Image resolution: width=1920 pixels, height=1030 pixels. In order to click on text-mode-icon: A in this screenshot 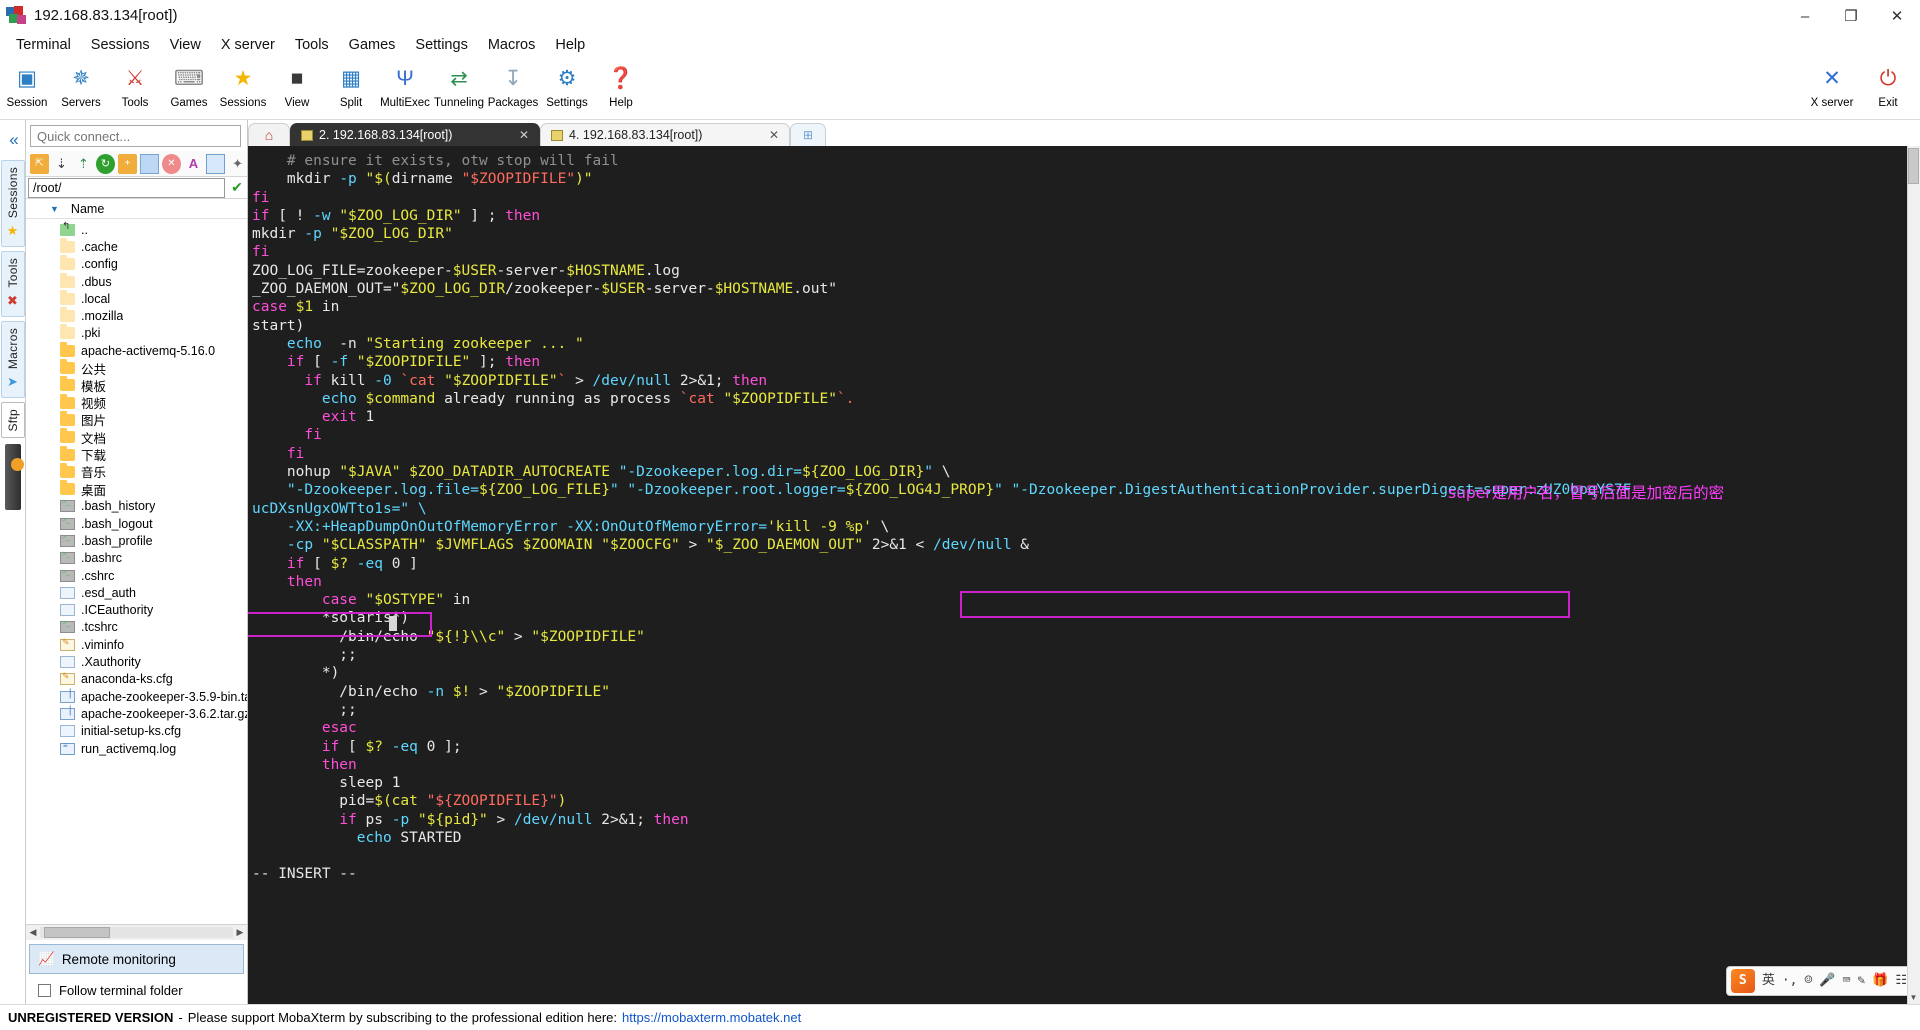, I will do `click(193, 164)`.